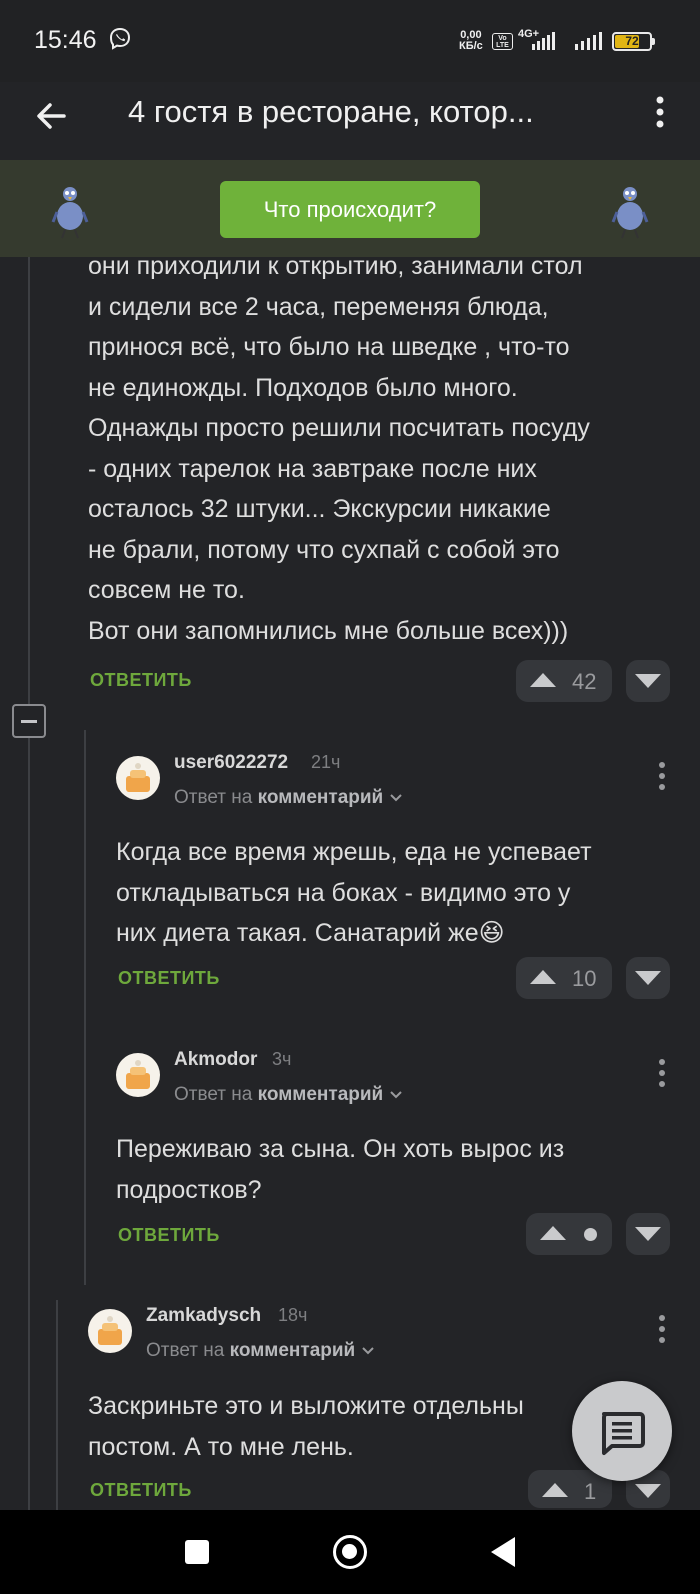 The width and height of the screenshot is (700, 1594). I want to click on vote-up-button, so click(569, 1234).